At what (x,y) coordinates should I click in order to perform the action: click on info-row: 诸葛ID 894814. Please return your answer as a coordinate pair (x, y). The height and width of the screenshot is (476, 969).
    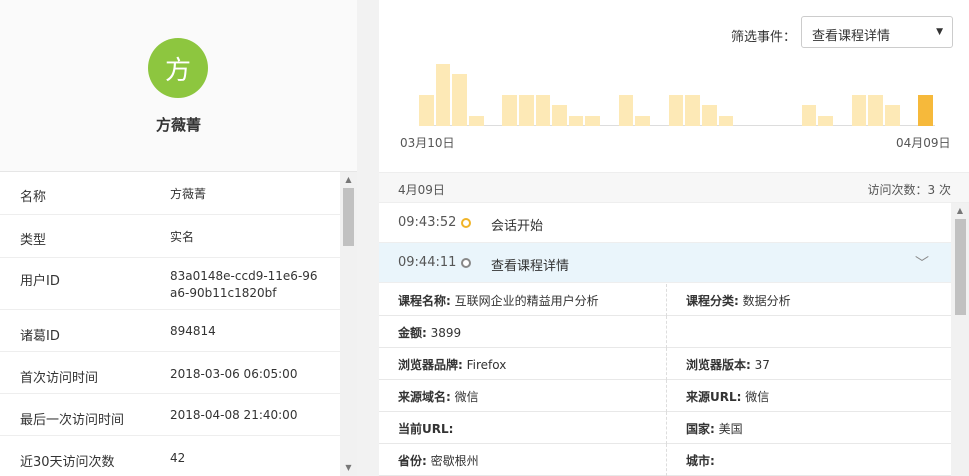
    Looking at the image, I should click on (170, 331).